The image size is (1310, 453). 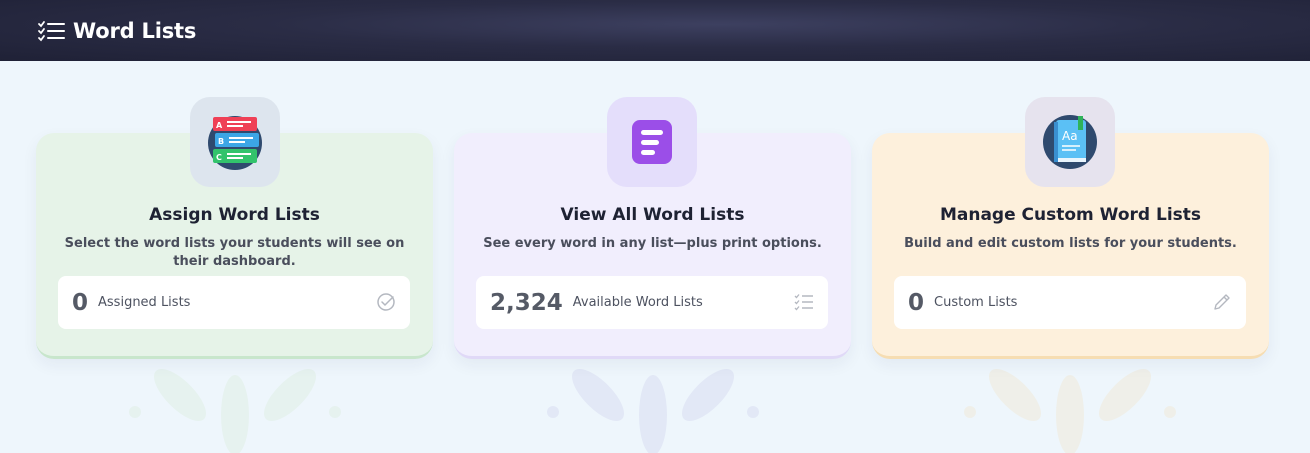 What do you see at coordinates (652, 215) in the screenshot?
I see `card-title: View All Word Lists` at bounding box center [652, 215].